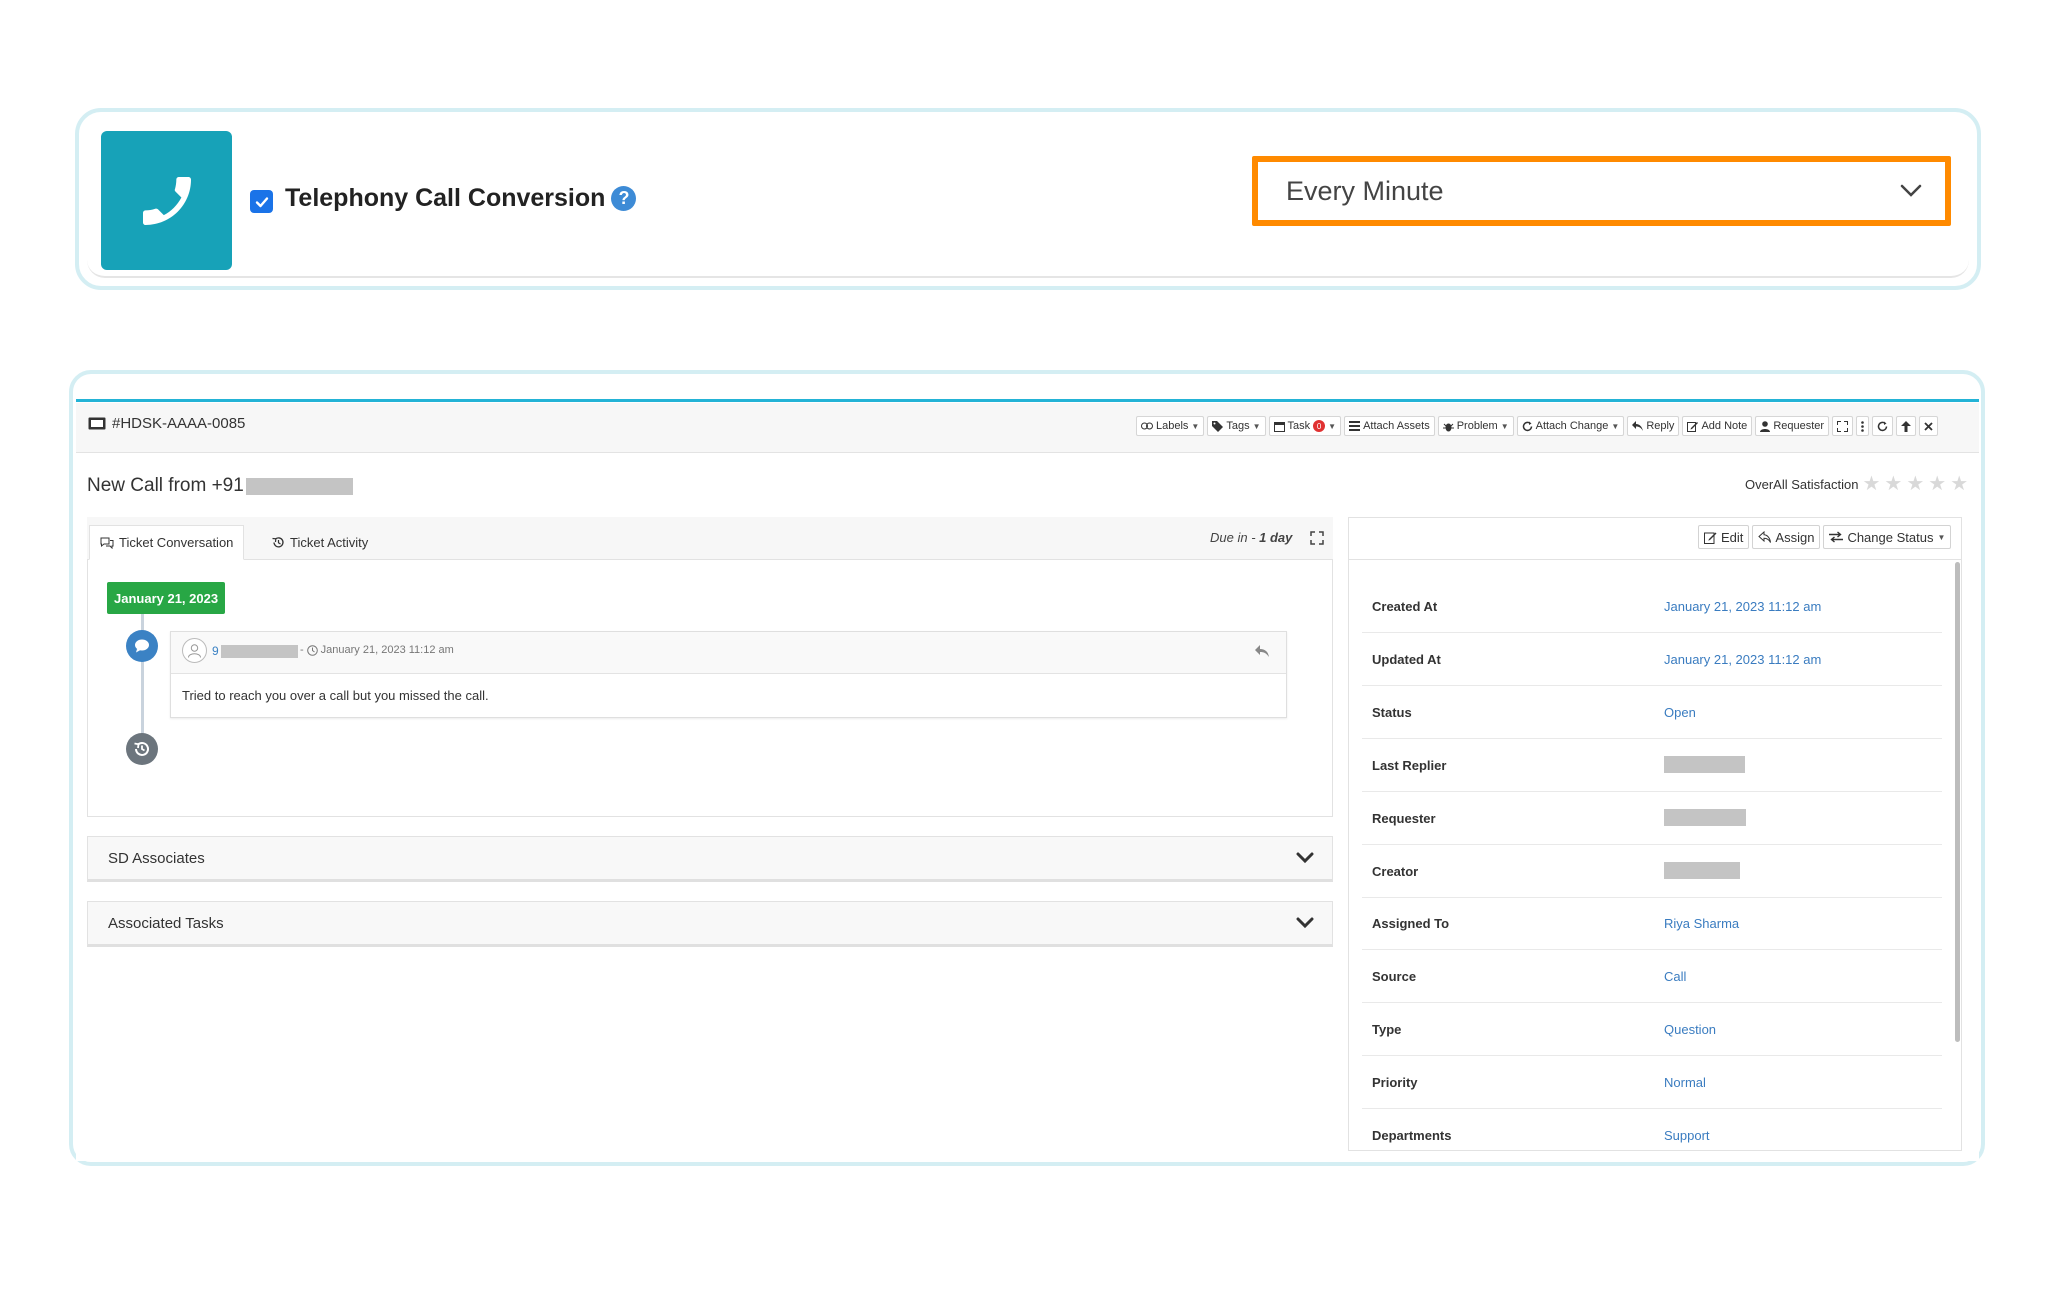 This screenshot has height=1298, width=2048. Describe the element at coordinates (1906, 426) in the screenshot. I see `scroll-top-button` at that location.